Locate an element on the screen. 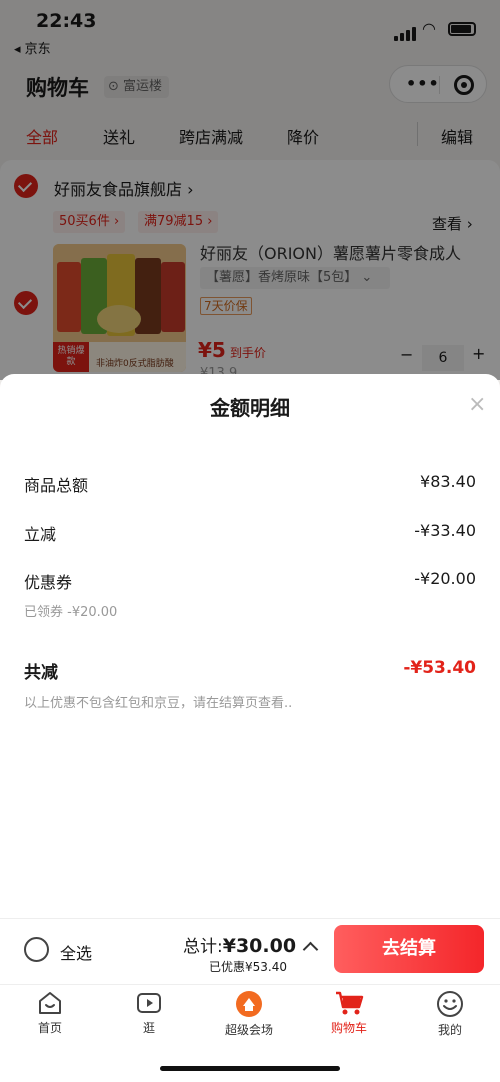 The width and height of the screenshot is (500, 1082). coupon-note: 已领券 -¥20.00 is located at coordinates (71, 612).